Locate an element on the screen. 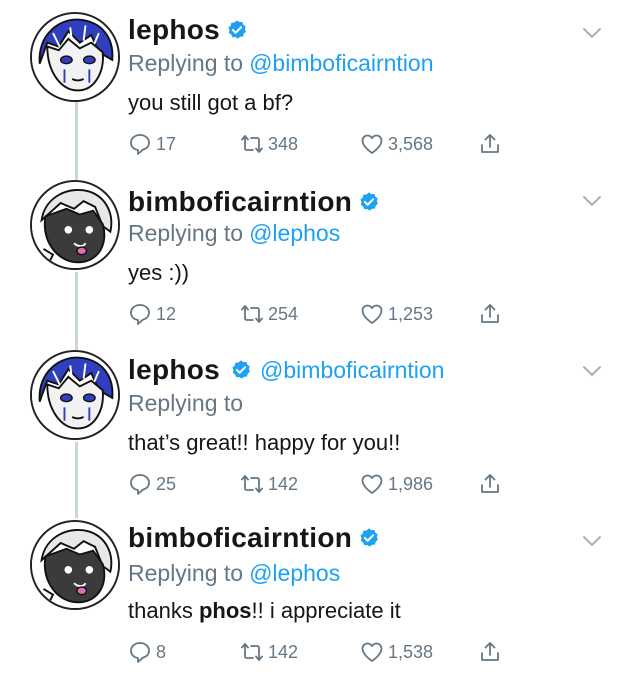  reply-button: 25 is located at coordinates (152, 484).